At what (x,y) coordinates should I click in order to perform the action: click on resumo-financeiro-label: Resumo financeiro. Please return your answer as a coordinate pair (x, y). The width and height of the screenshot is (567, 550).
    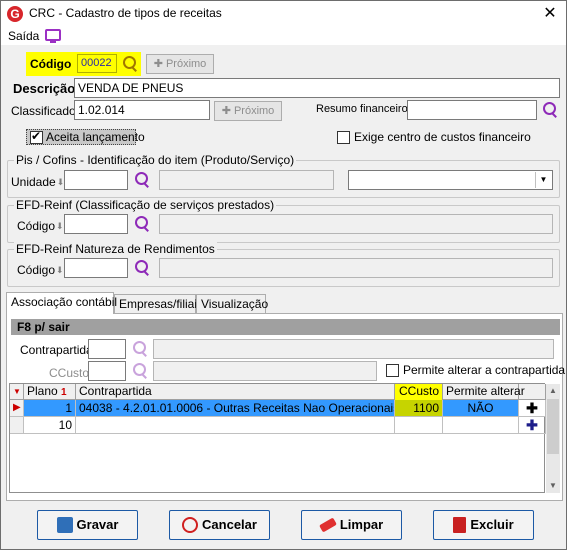
    Looking at the image, I should click on (362, 109).